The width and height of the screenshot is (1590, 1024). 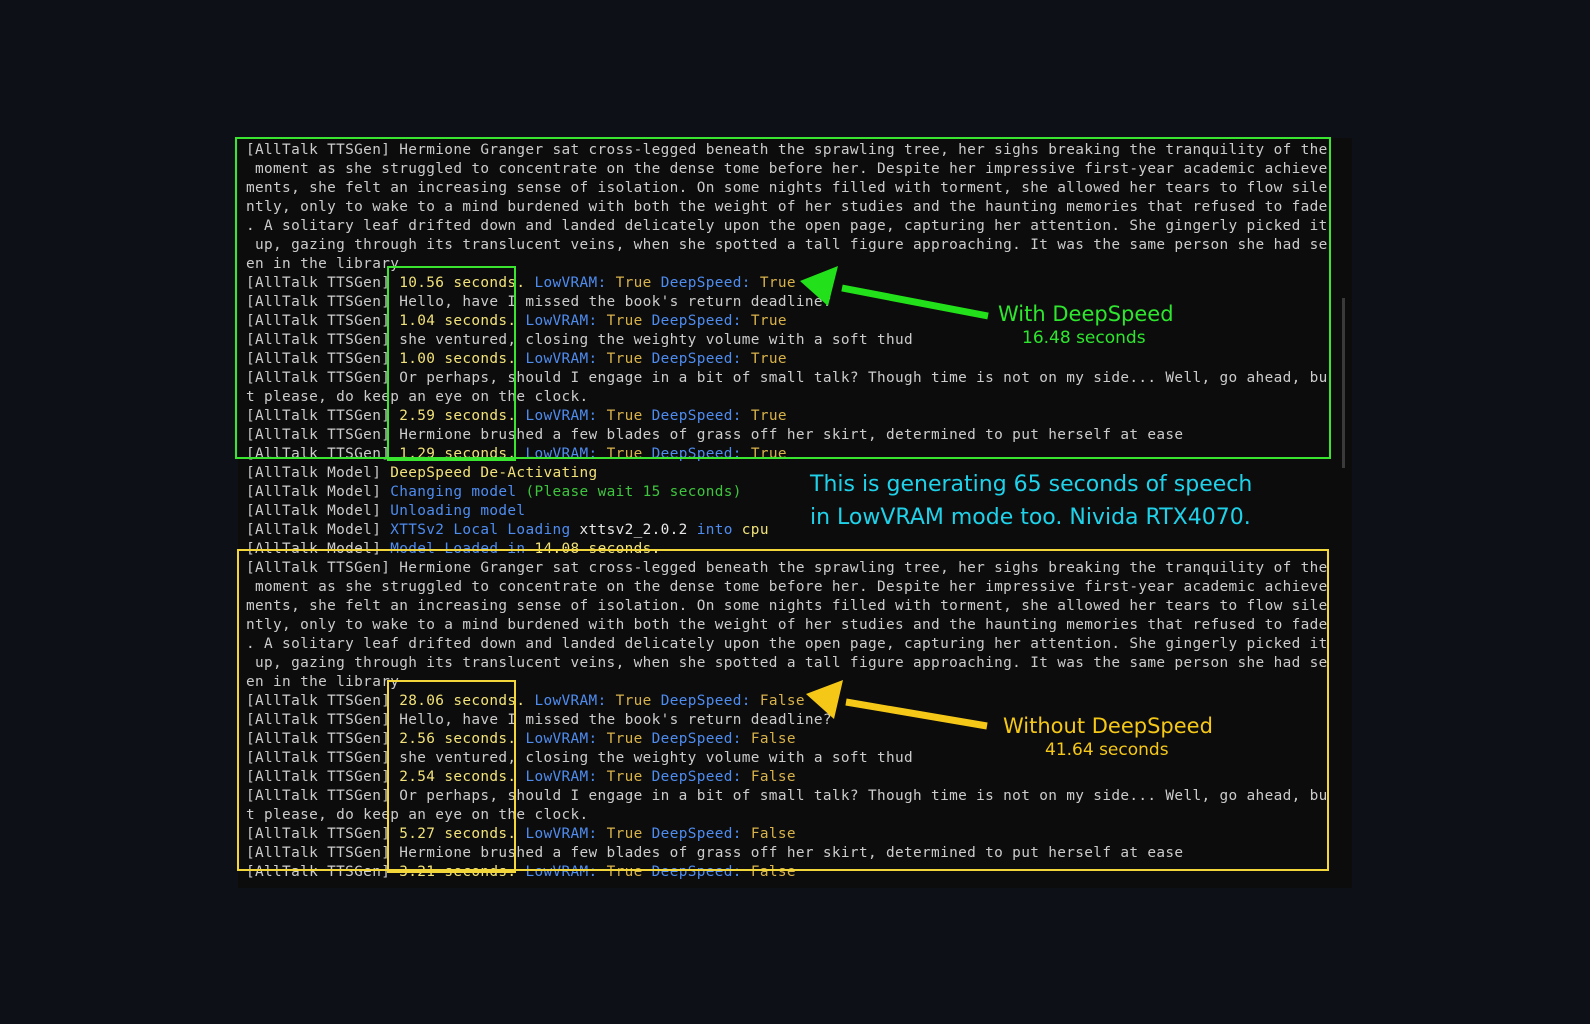 What do you see at coordinates (1031, 484) in the screenshot?
I see `info-line-1: This is generating 65 seconds of speech` at bounding box center [1031, 484].